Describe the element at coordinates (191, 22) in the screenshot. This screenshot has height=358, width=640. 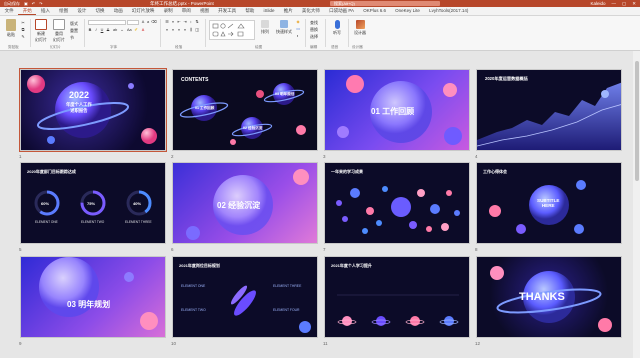
I see `line-spacing-icon: ↕` at that location.